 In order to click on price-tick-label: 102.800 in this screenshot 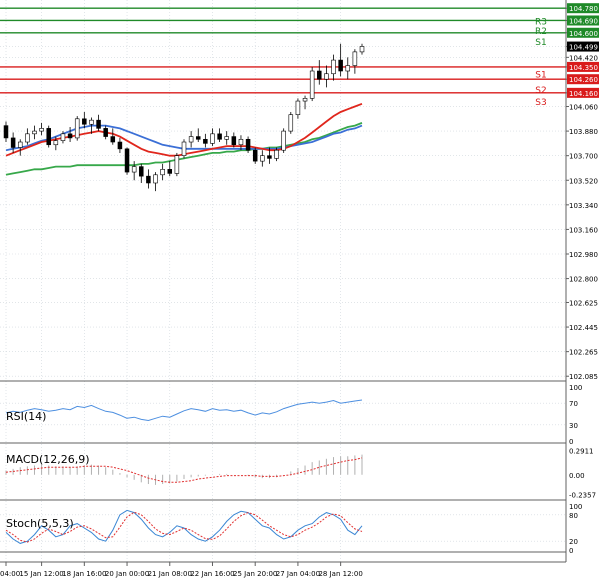, I will do `click(583, 280)`.